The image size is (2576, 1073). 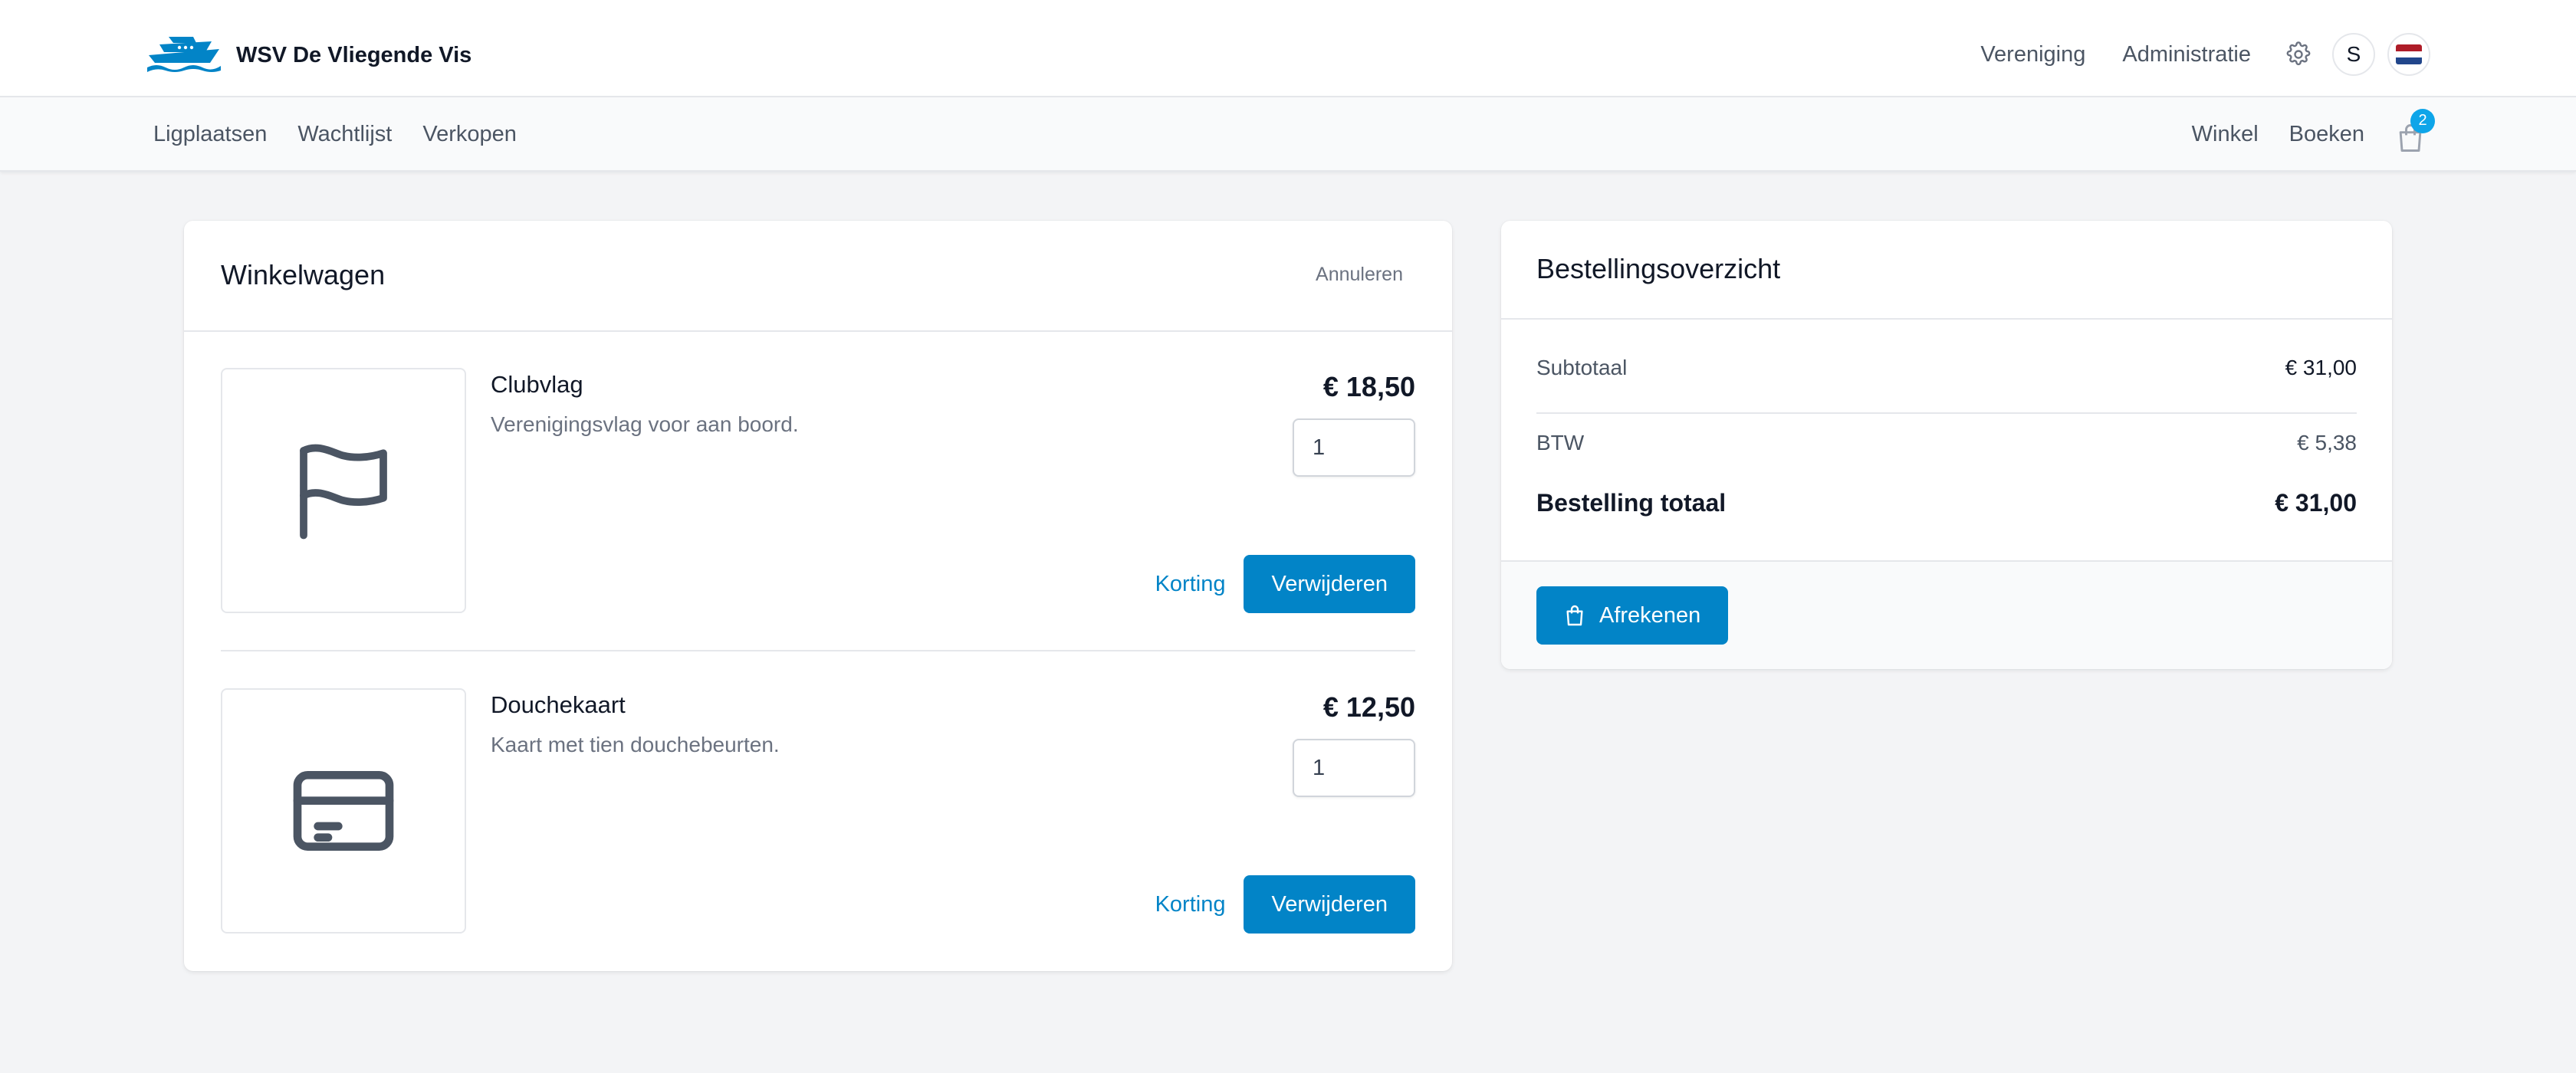 What do you see at coordinates (1947, 270) in the screenshot?
I see `summary-header: Bestellingsoverzicht` at bounding box center [1947, 270].